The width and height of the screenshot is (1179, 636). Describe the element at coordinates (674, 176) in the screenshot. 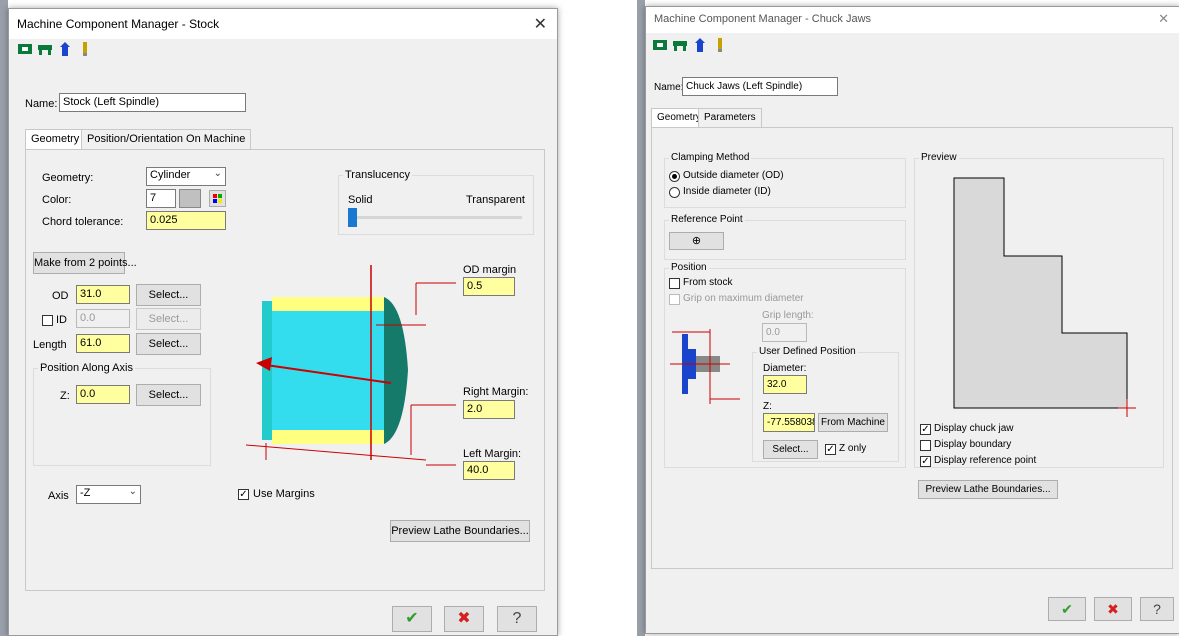

I see `outside-diameter-radio` at that location.